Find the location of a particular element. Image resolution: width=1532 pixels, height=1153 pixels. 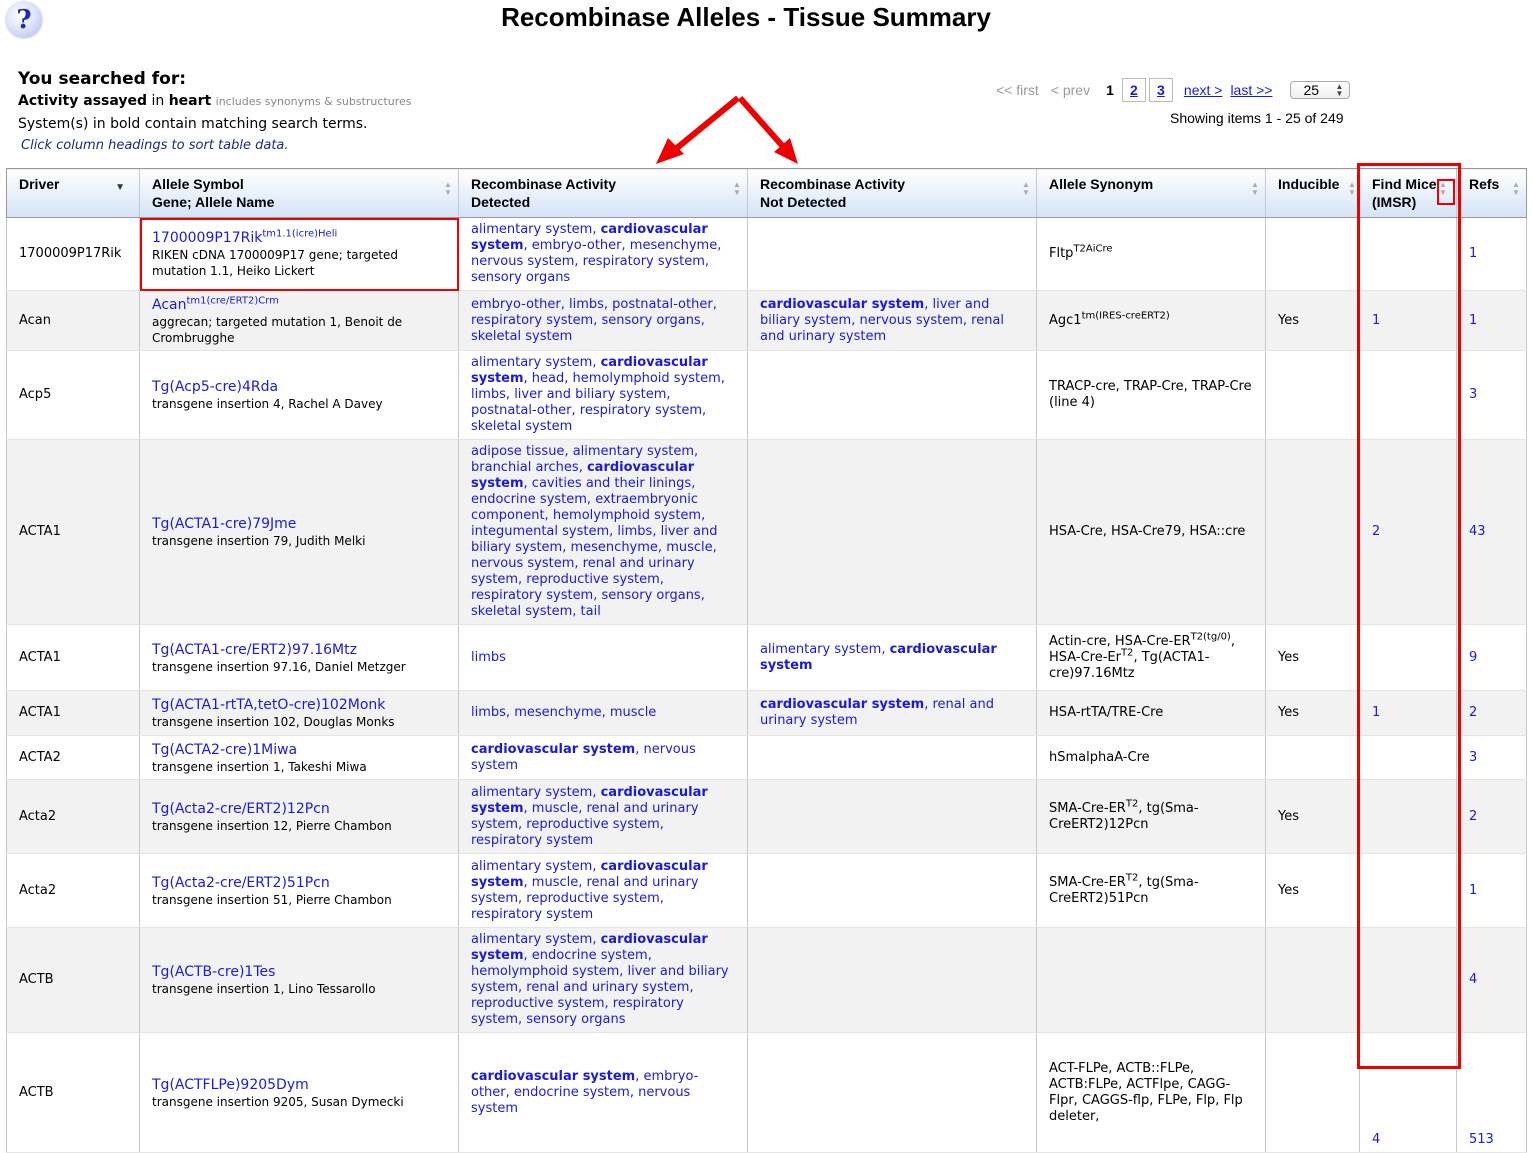

last-page-link: last >> is located at coordinates (1251, 90).